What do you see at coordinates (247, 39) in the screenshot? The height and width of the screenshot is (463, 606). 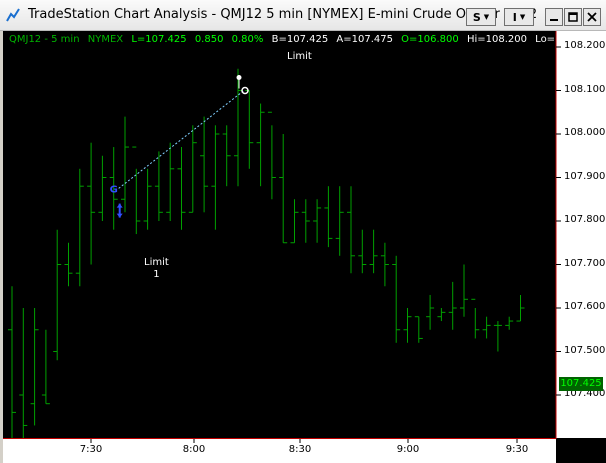 I see `status-pct: 0.80%` at bounding box center [247, 39].